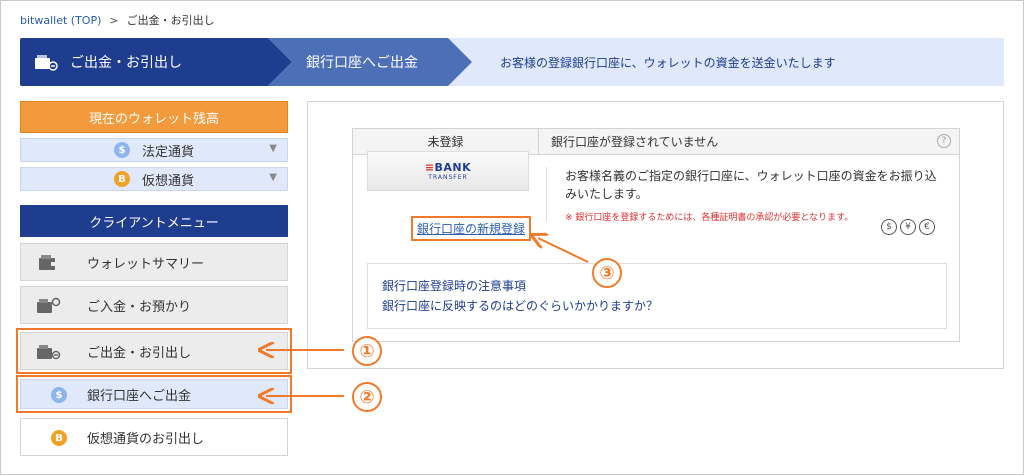 The image size is (1024, 475). What do you see at coordinates (49, 305) in the screenshot?
I see `wallet-deposit-icon` at bounding box center [49, 305].